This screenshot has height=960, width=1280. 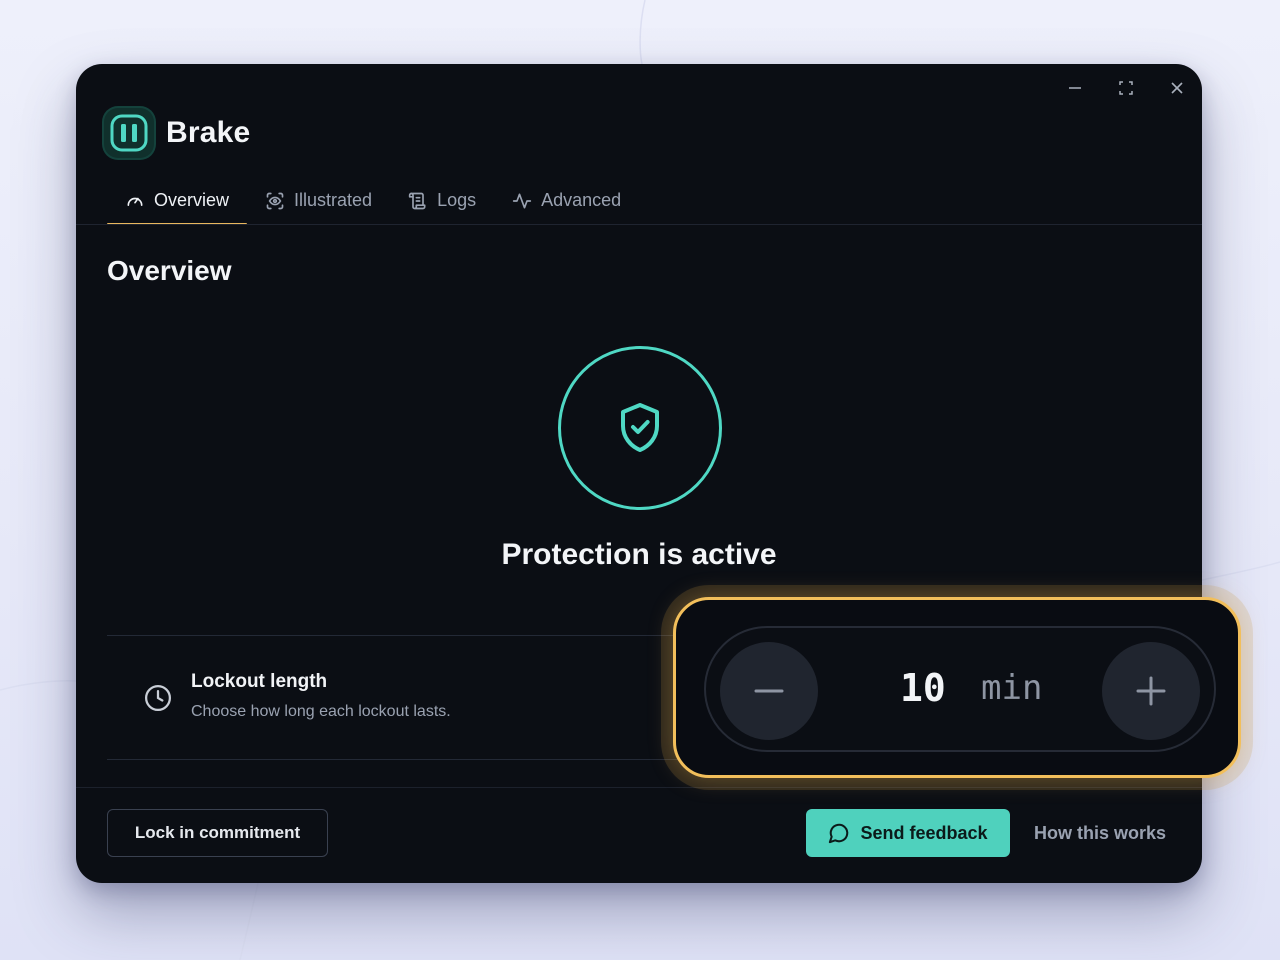 I want to click on how-this-works-link: How this works, so click(x=1100, y=833).